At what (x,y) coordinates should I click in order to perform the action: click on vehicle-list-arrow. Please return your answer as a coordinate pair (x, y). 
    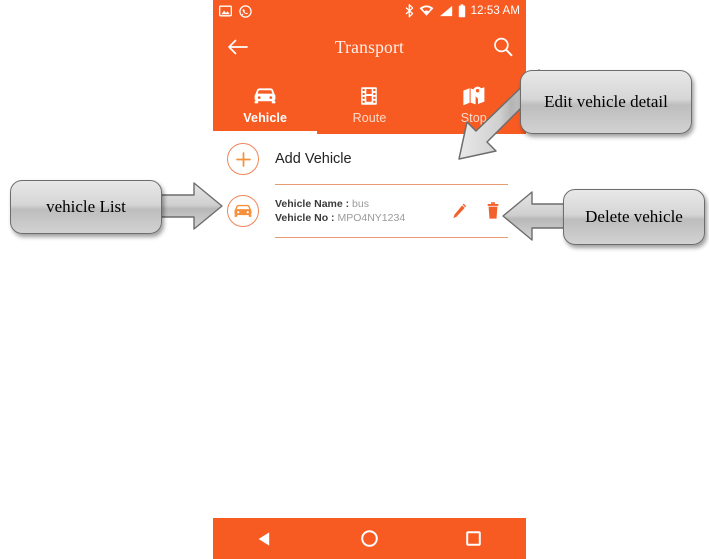
    Looking at the image, I should click on (191, 206).